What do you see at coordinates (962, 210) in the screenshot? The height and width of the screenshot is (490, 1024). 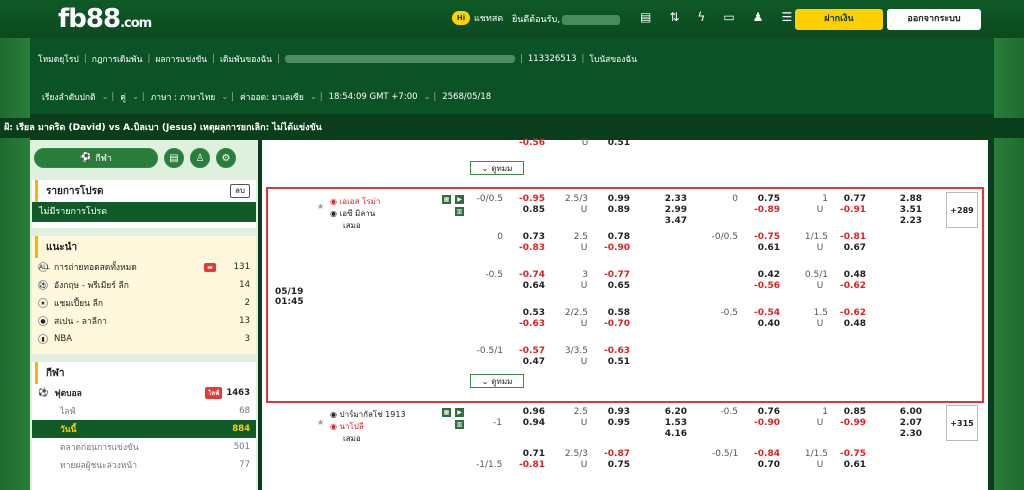 I see `more-bets-button: +289` at bounding box center [962, 210].